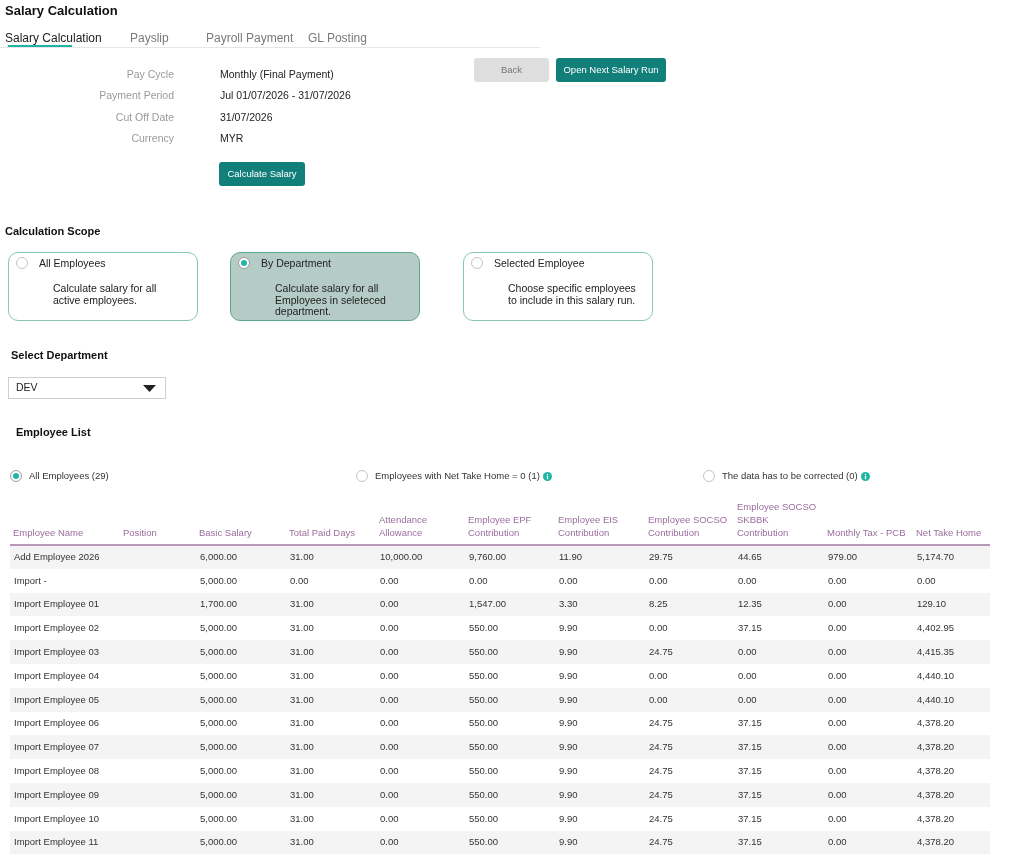  What do you see at coordinates (348, 38) in the screenshot?
I see `tab: GL Posting` at bounding box center [348, 38].